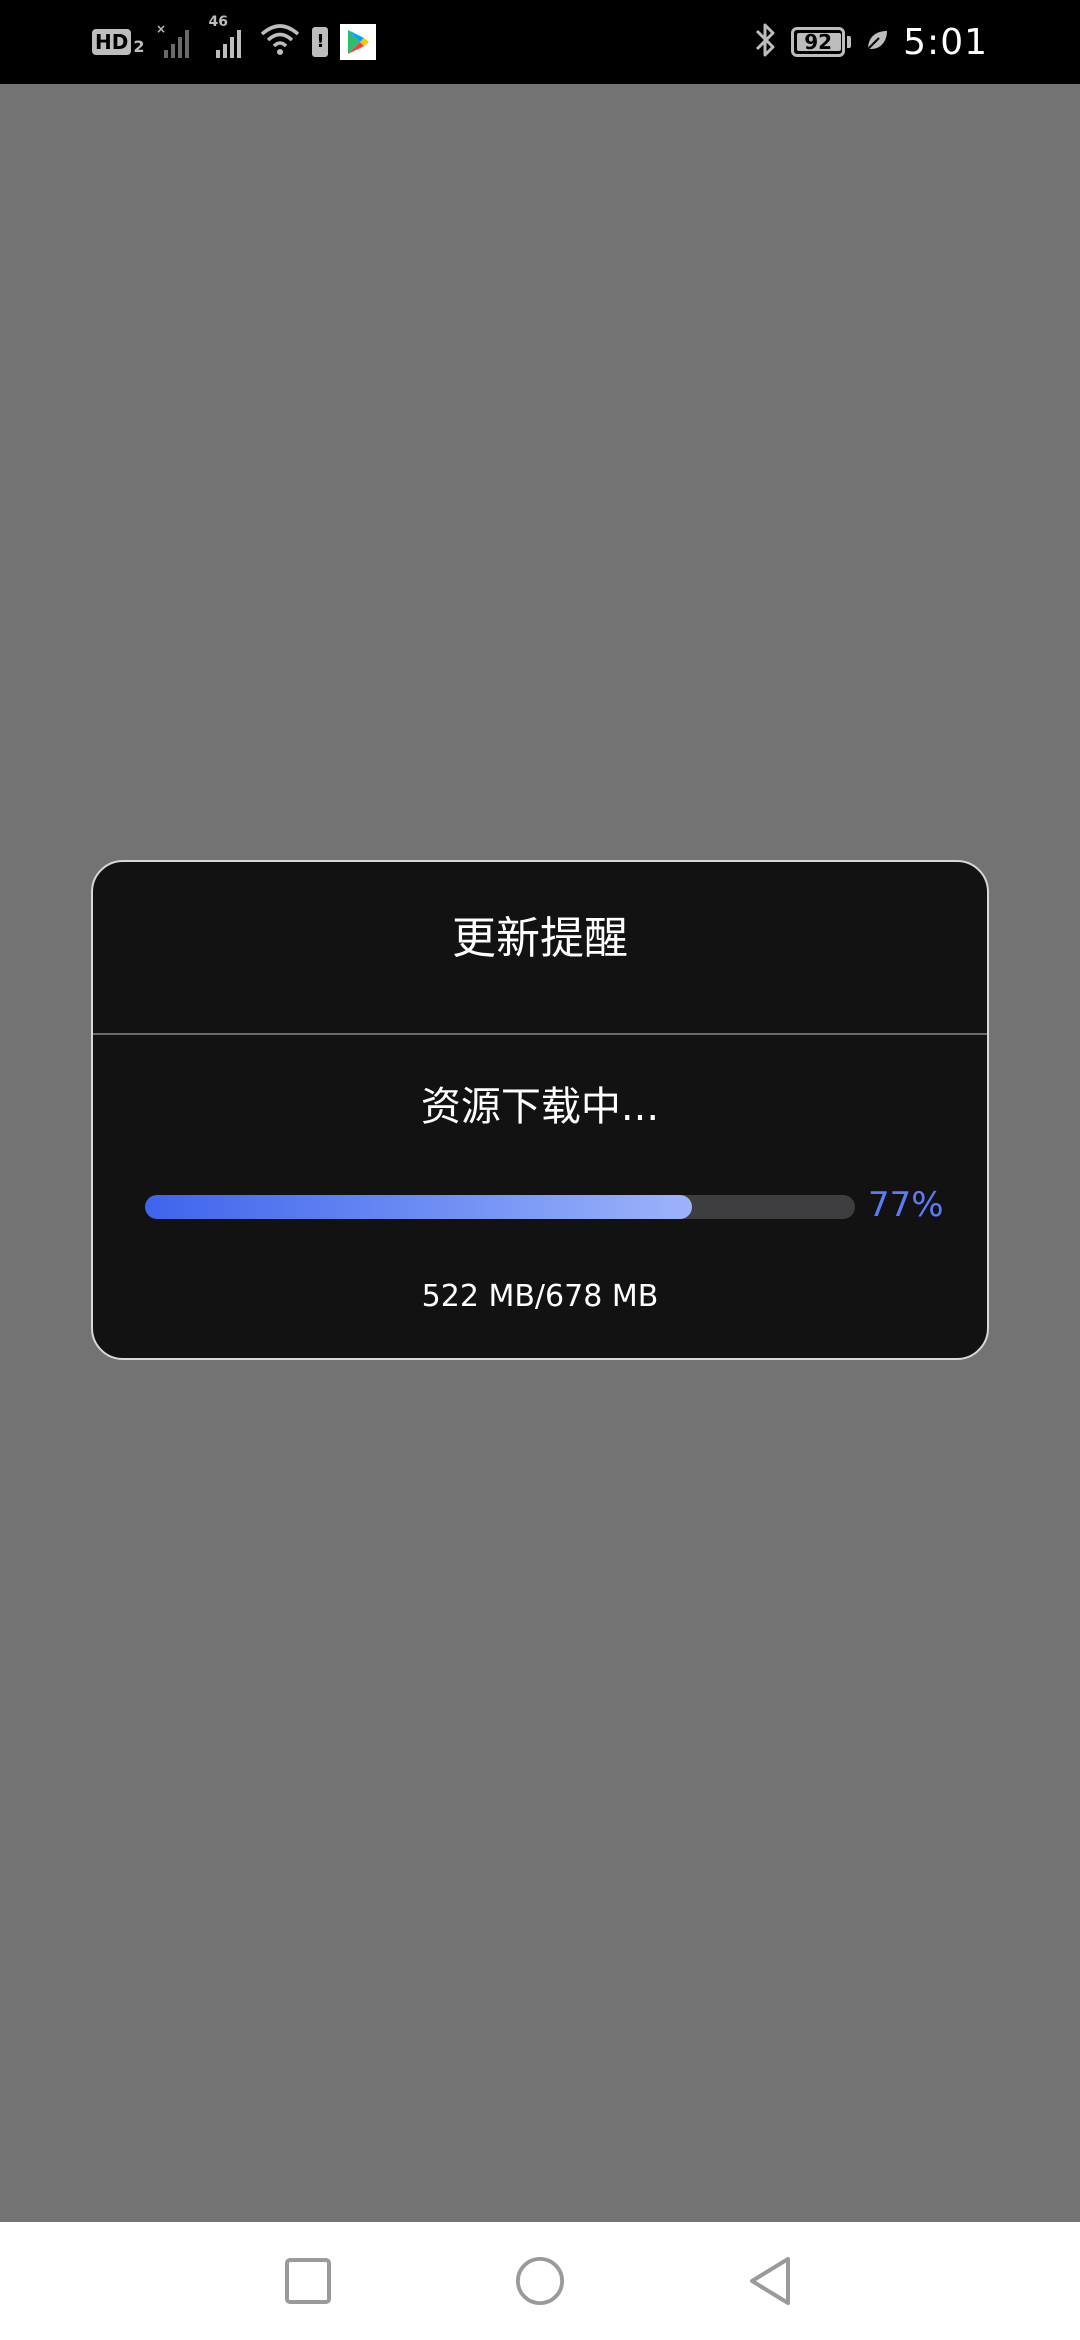 This screenshot has width=1080, height=2340. What do you see at coordinates (112, 42) in the screenshot?
I see `hd-label: HD` at bounding box center [112, 42].